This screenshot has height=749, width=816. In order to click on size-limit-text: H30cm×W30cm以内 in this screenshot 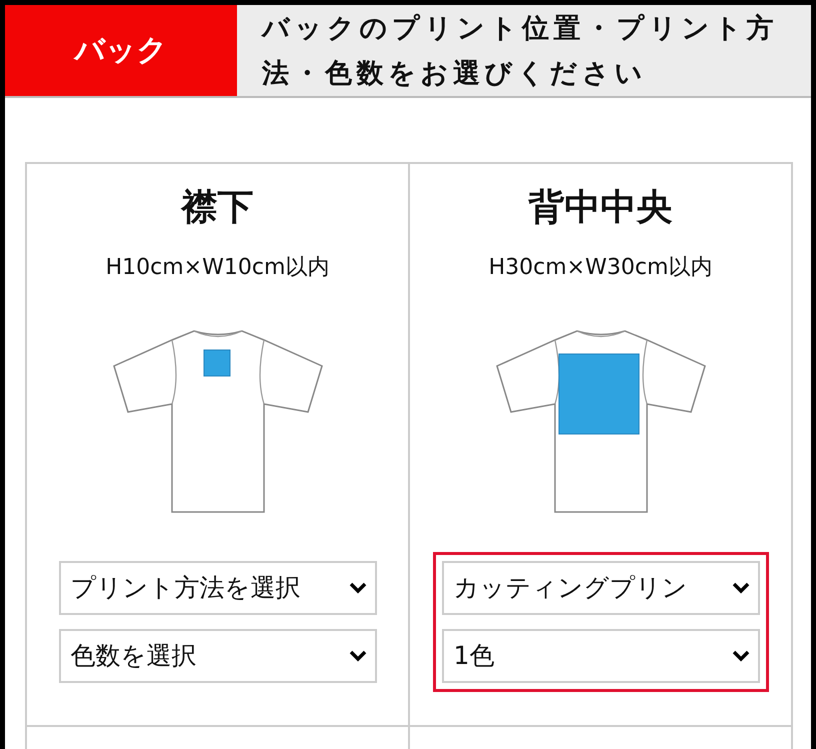, I will do `click(600, 268)`.